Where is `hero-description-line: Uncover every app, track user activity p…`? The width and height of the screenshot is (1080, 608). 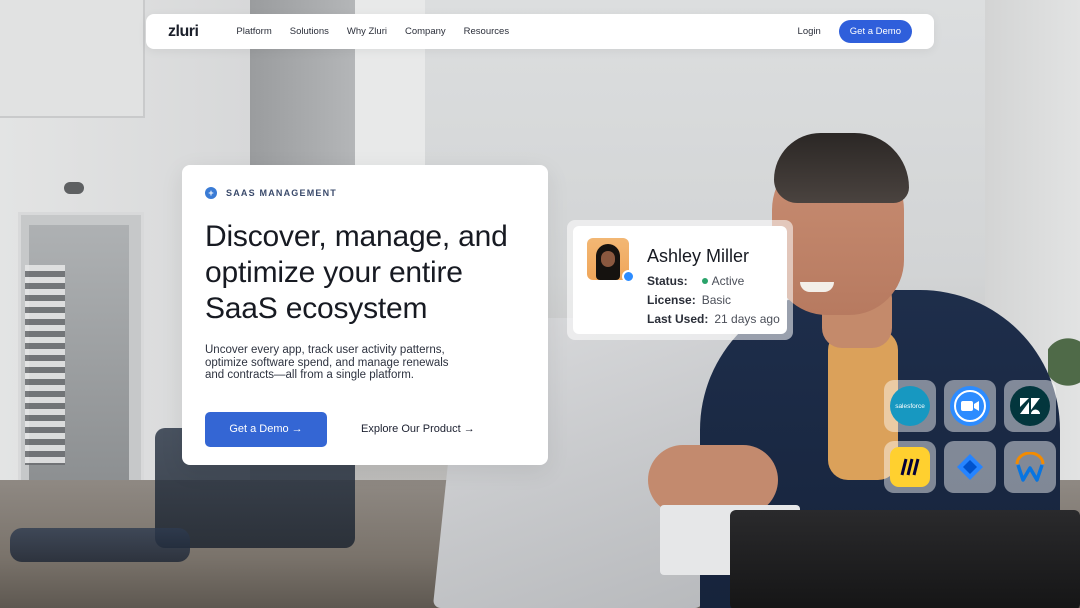 hero-description-line: Uncover every app, track user activity p… is located at coordinates (325, 350).